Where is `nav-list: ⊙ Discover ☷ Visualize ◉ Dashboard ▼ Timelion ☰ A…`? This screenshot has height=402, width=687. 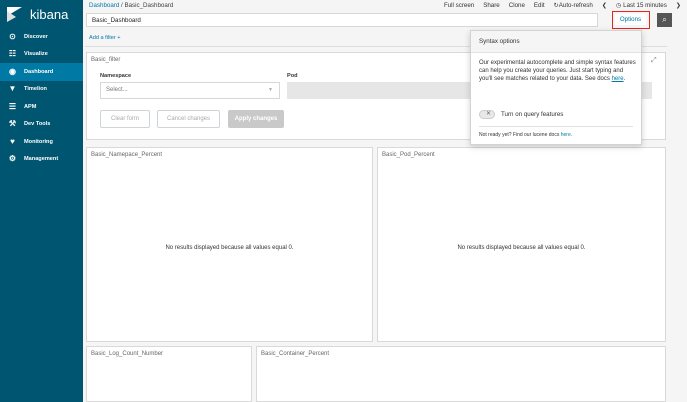 nav-list: ⊙ Discover ☷ Visualize ◉ Dashboard ▼ Timelion ☰ A… is located at coordinates (41, 98).